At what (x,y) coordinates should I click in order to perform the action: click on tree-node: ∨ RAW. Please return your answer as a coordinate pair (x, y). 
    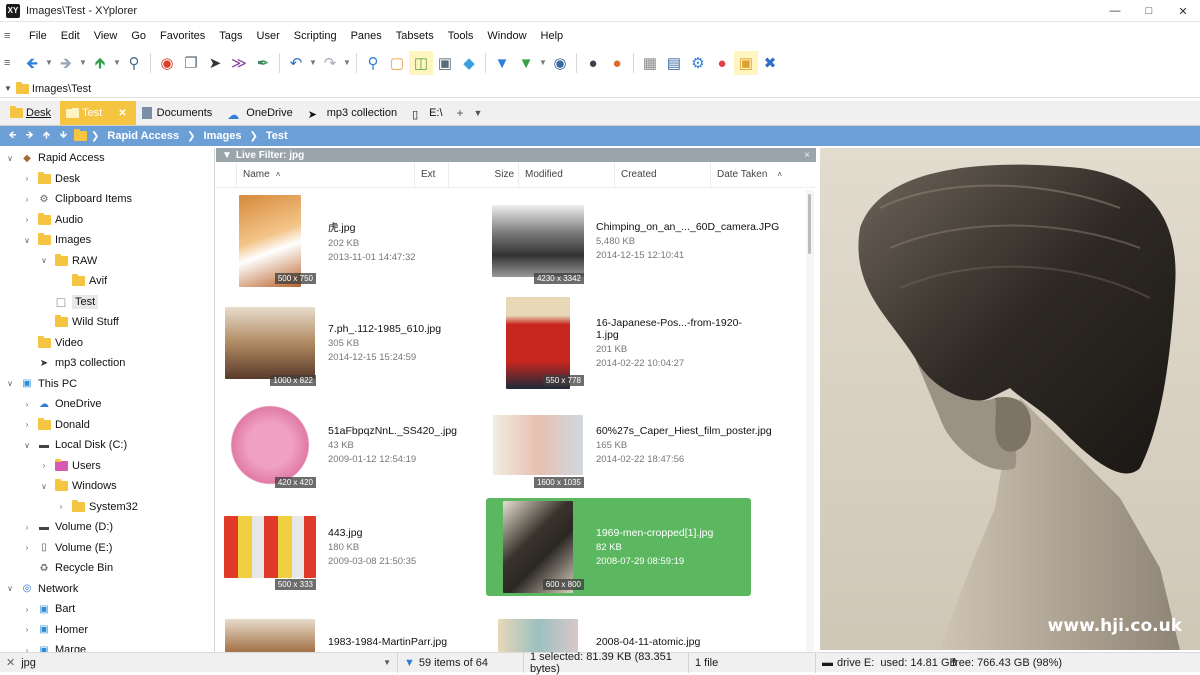
    Looking at the image, I should click on (107, 261).